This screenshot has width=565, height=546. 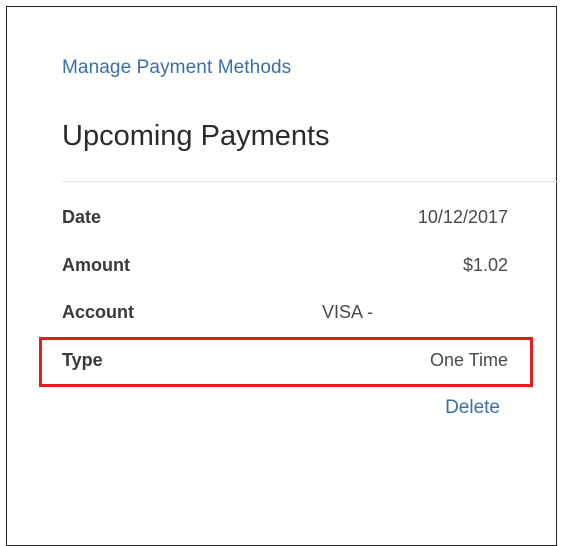 I want to click on amount-value: $1.02, so click(x=485, y=265).